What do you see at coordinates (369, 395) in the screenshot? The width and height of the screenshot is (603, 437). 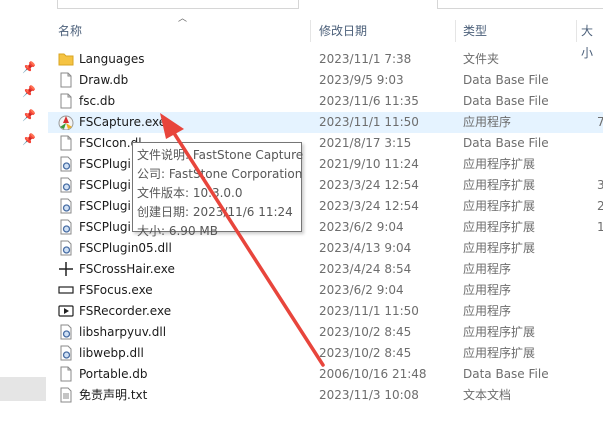 I see `file-date: 2023/11/3 10:08` at bounding box center [369, 395].